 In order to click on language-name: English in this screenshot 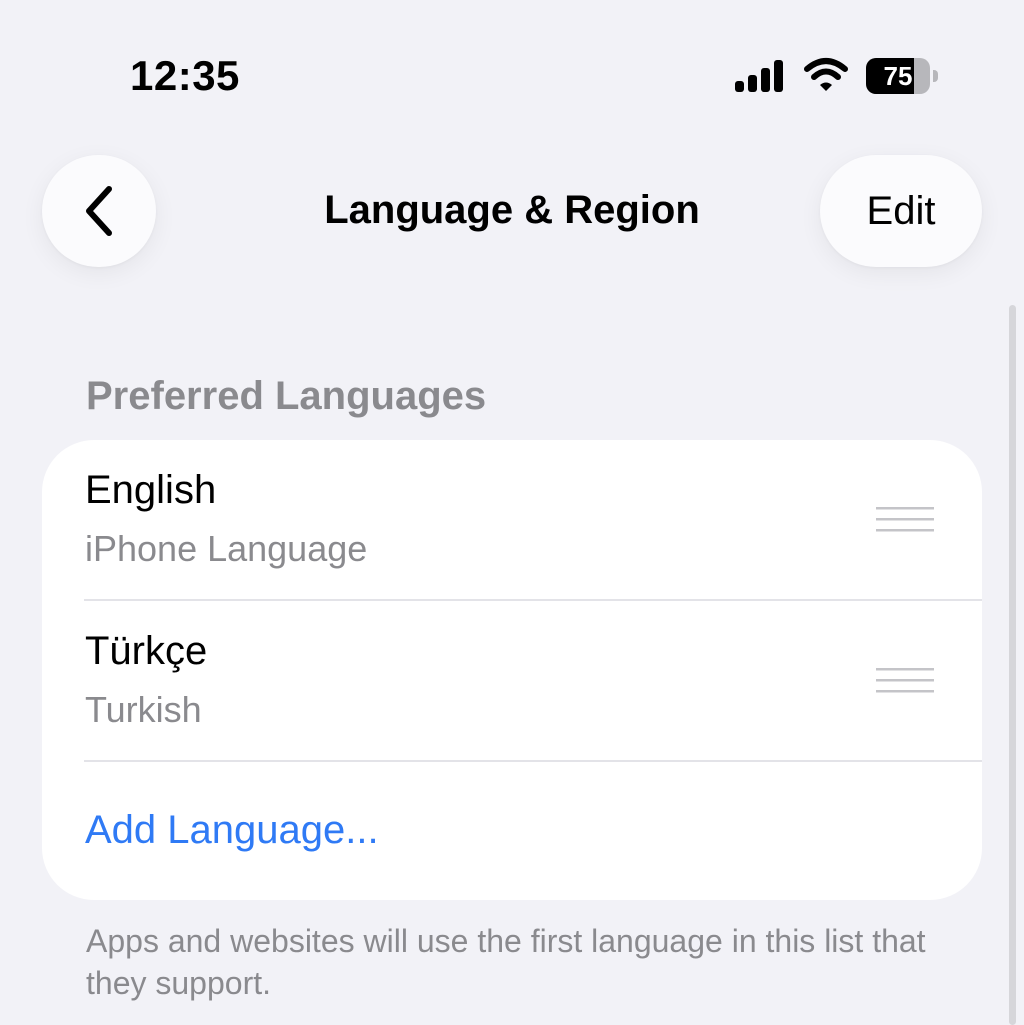, I will do `click(151, 490)`.